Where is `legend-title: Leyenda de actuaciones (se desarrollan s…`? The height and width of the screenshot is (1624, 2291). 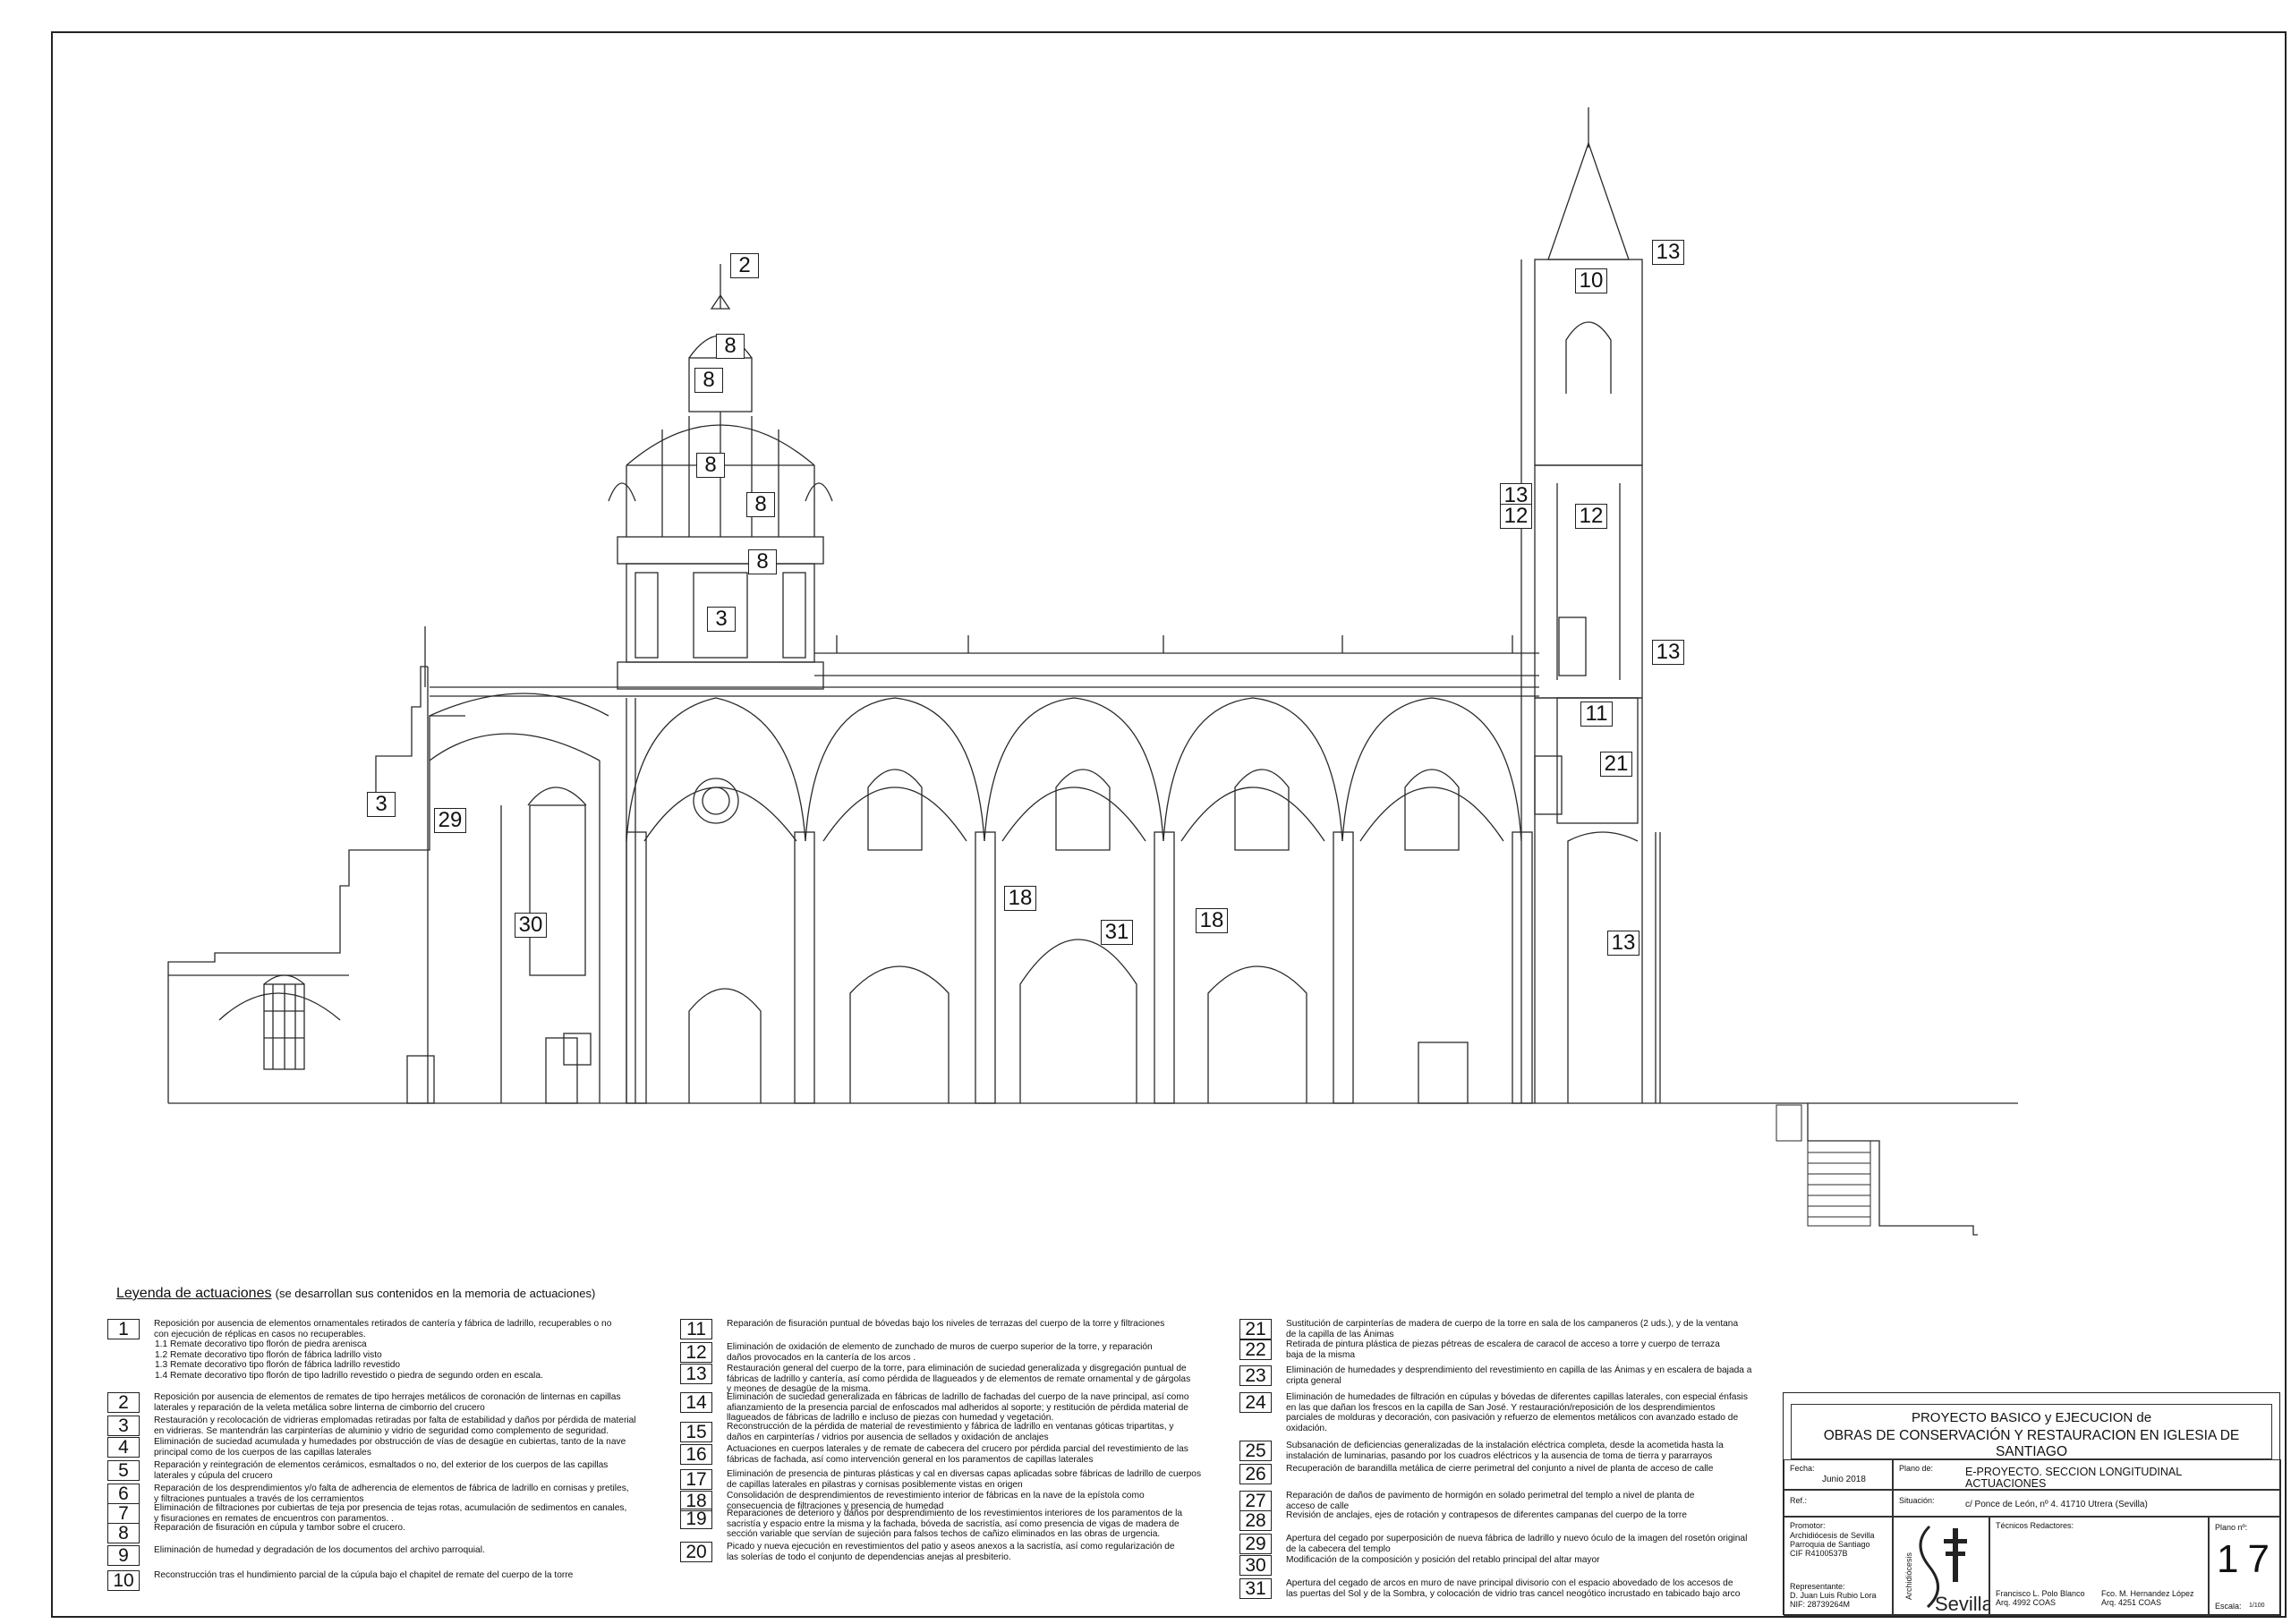 legend-title: Leyenda de actuaciones (se desarrollan s… is located at coordinates (356, 1294).